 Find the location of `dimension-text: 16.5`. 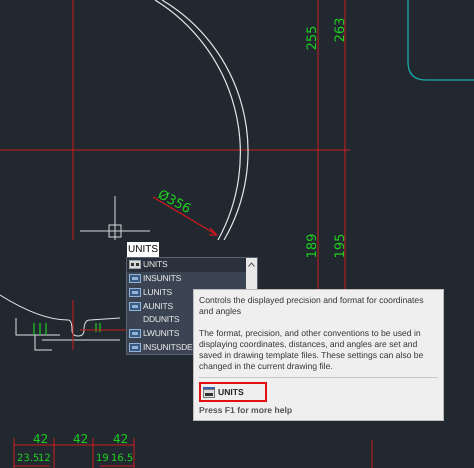

dimension-text: 16.5 is located at coordinates (122, 458).